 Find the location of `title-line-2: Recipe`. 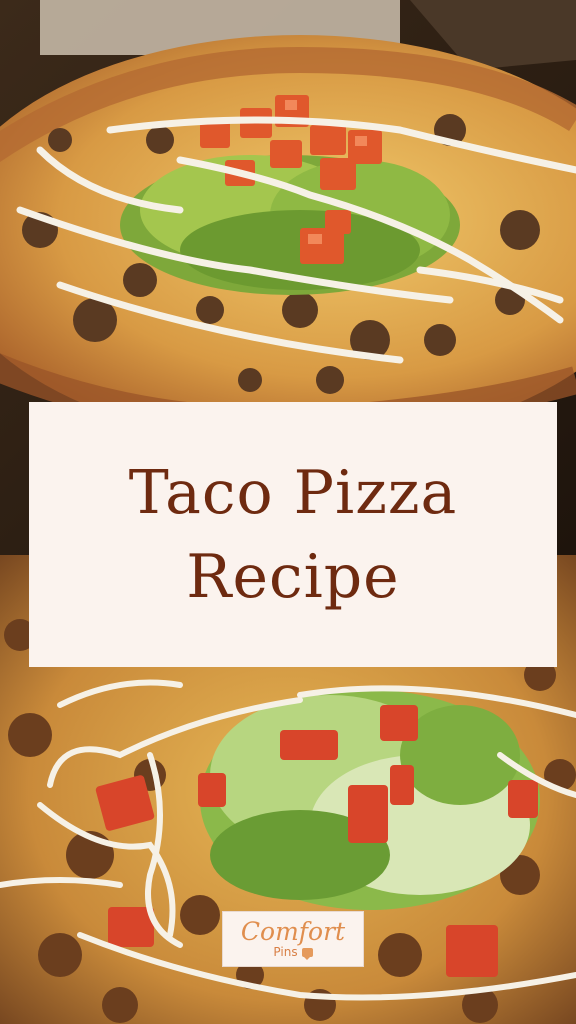

title-line-2: Recipe is located at coordinates (293, 576).